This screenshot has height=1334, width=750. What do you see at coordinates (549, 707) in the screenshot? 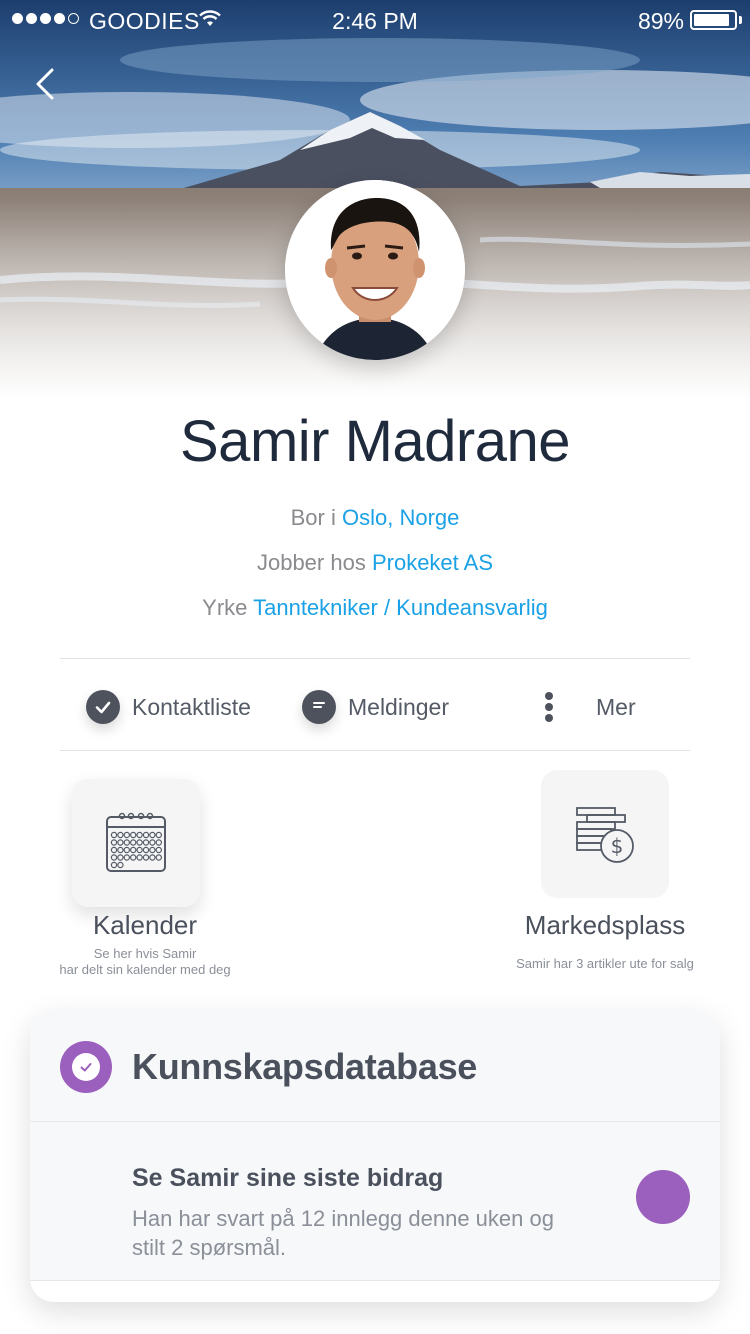
I see `more-vertical-icon` at bounding box center [549, 707].